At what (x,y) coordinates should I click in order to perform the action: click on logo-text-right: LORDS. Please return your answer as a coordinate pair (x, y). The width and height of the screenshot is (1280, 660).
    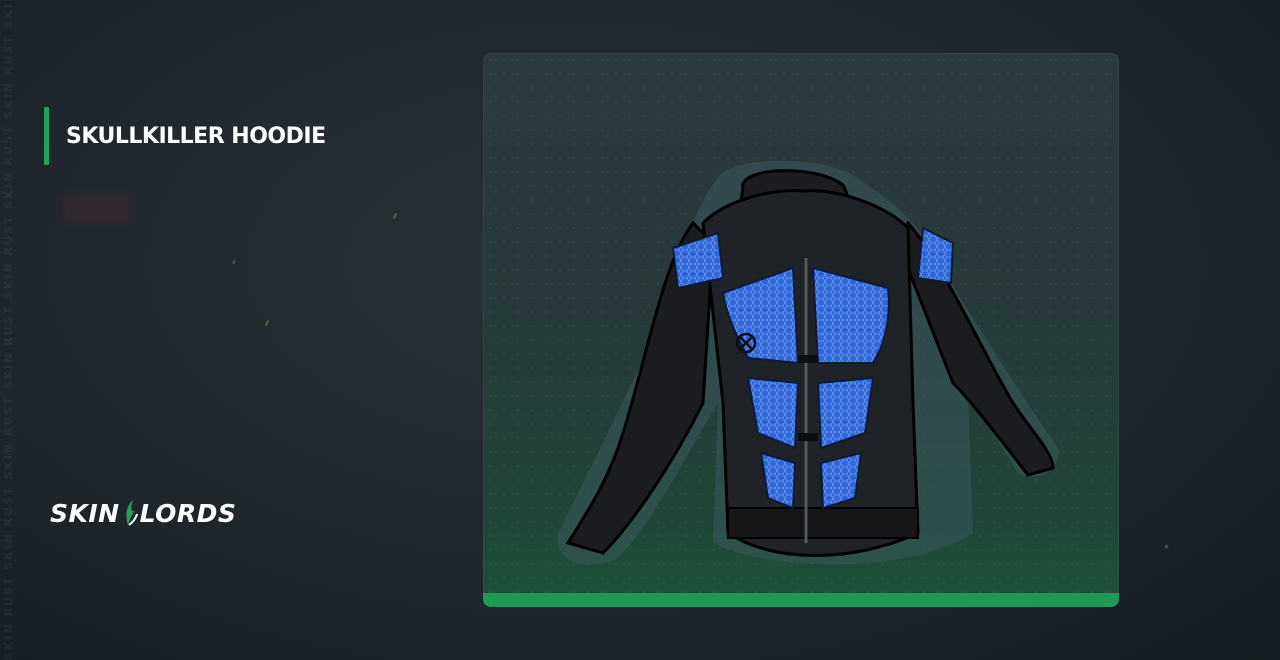
    Looking at the image, I should click on (188, 513).